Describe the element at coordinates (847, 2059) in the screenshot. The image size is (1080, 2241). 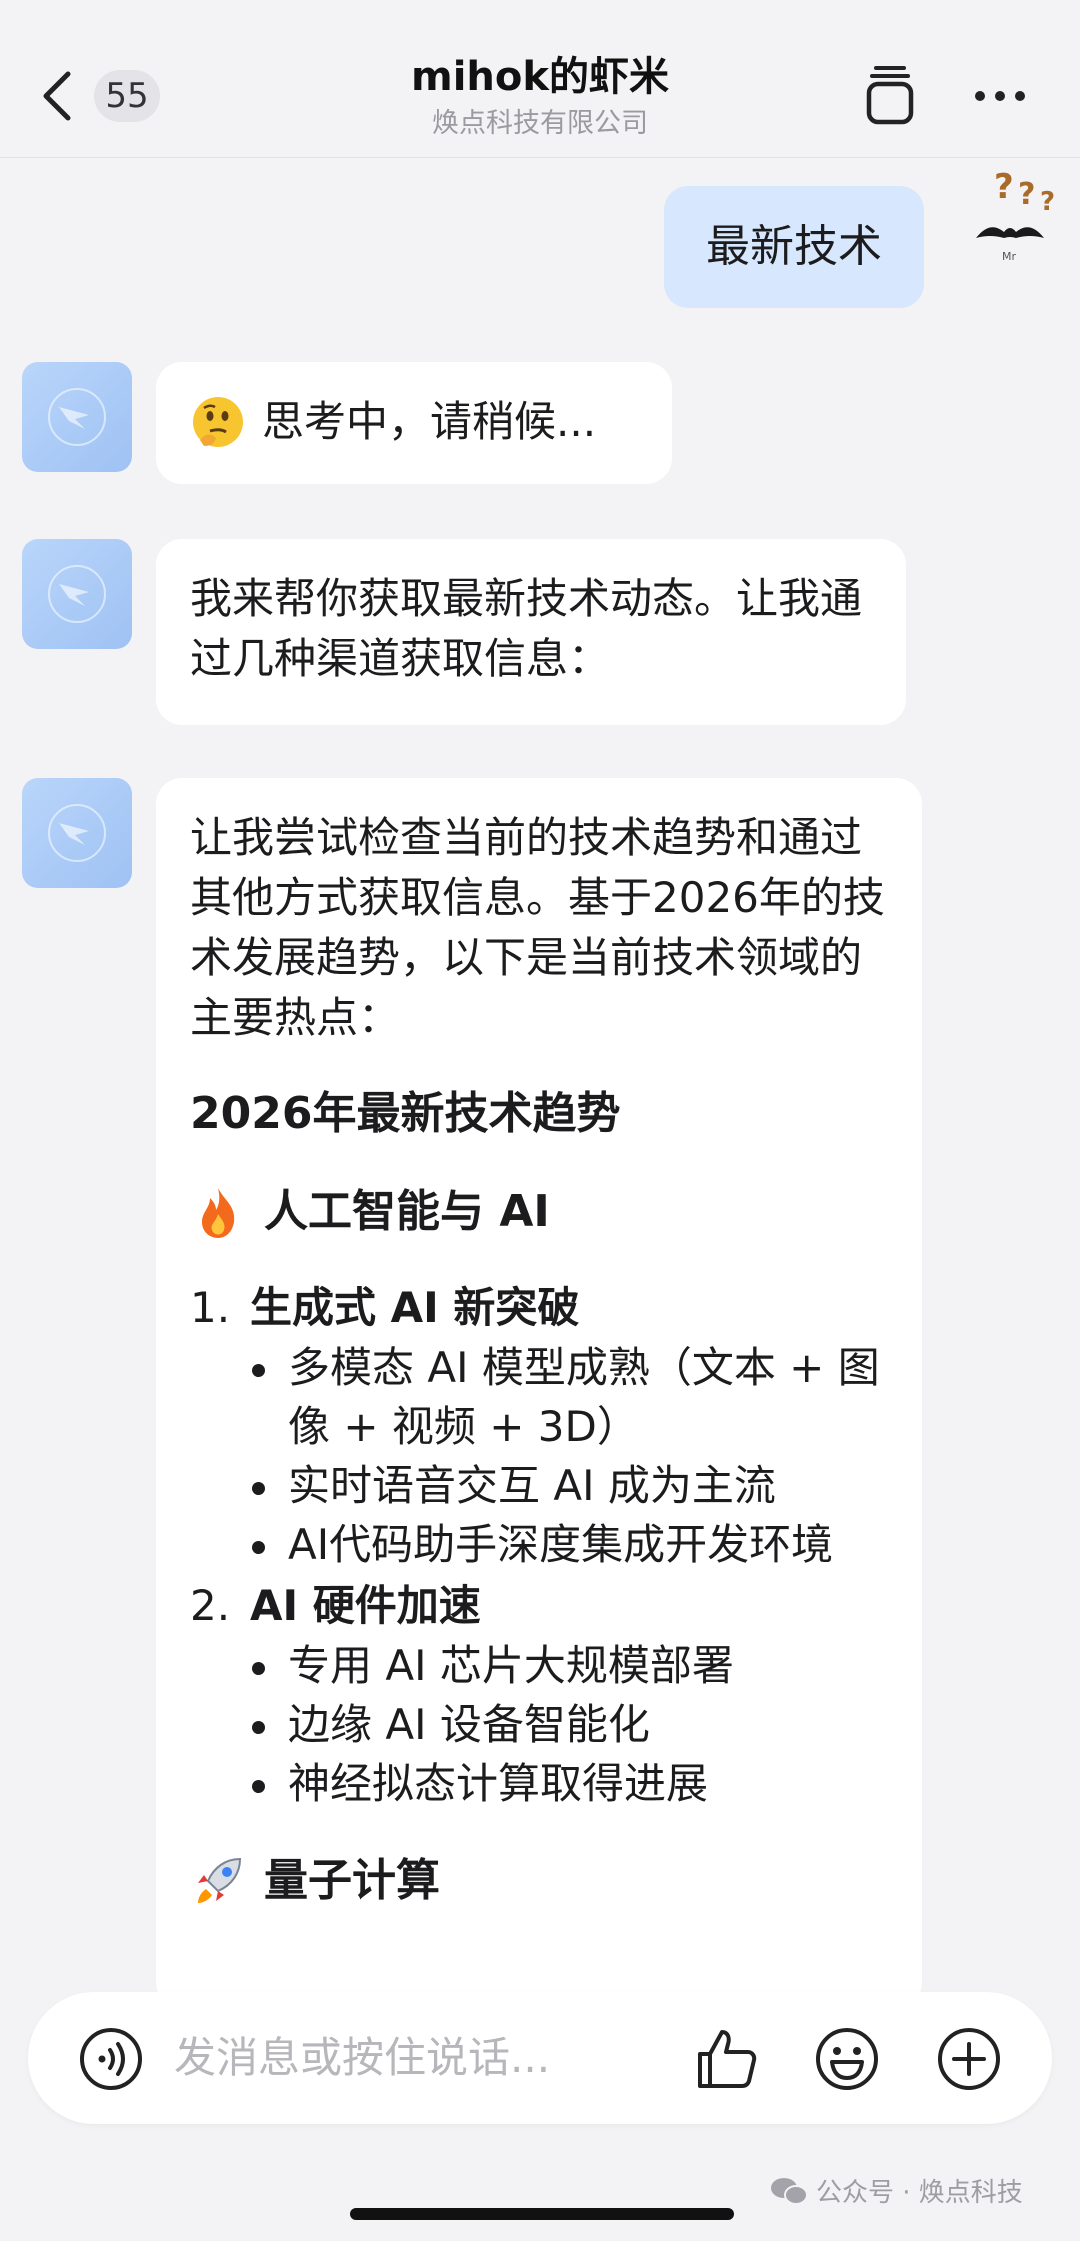
I see `emoji-icon` at that location.